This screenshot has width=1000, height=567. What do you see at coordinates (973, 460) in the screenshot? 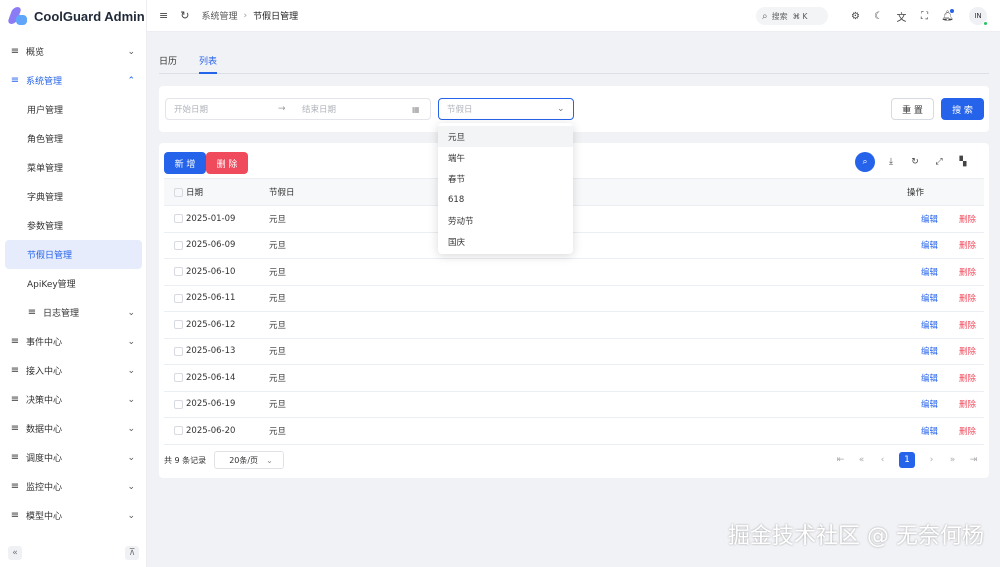
I see `last-page-icon: ⇥` at bounding box center [973, 460].